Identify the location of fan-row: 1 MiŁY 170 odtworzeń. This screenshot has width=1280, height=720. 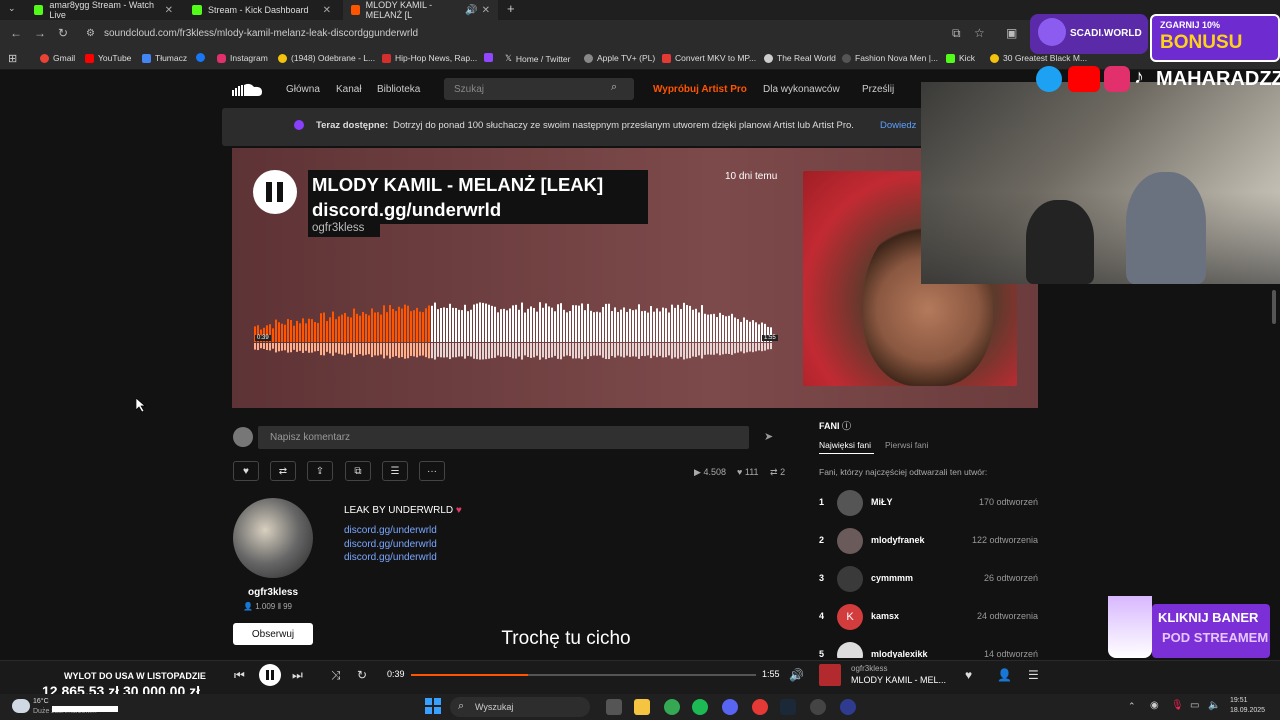
(928, 503).